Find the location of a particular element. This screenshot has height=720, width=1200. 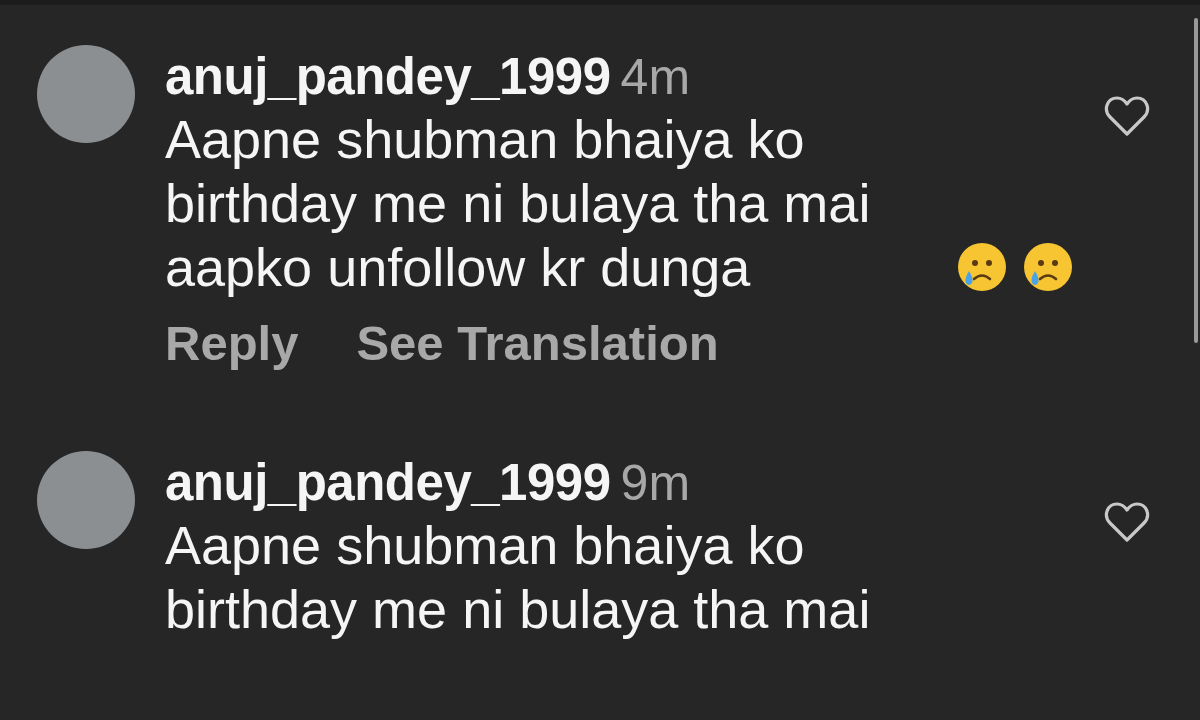

translation-link: See Translation is located at coordinates (537, 343).